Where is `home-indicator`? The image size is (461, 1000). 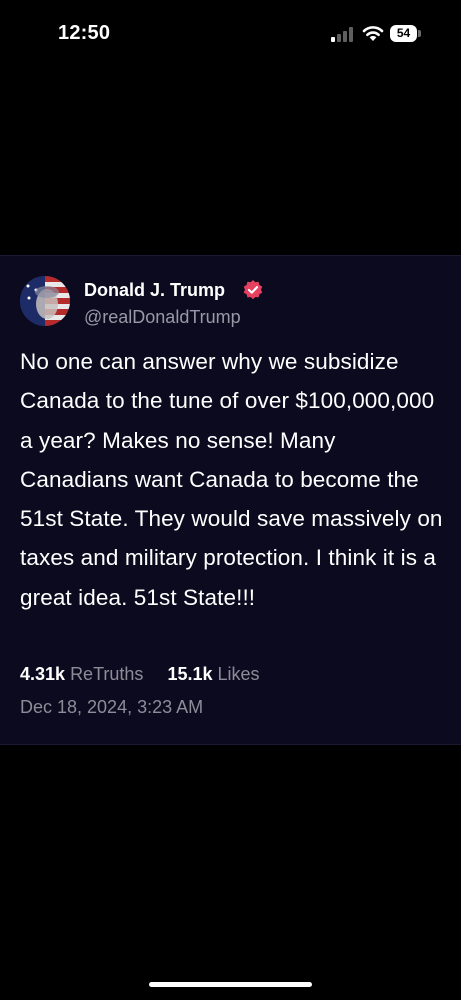 home-indicator is located at coordinates (230, 984).